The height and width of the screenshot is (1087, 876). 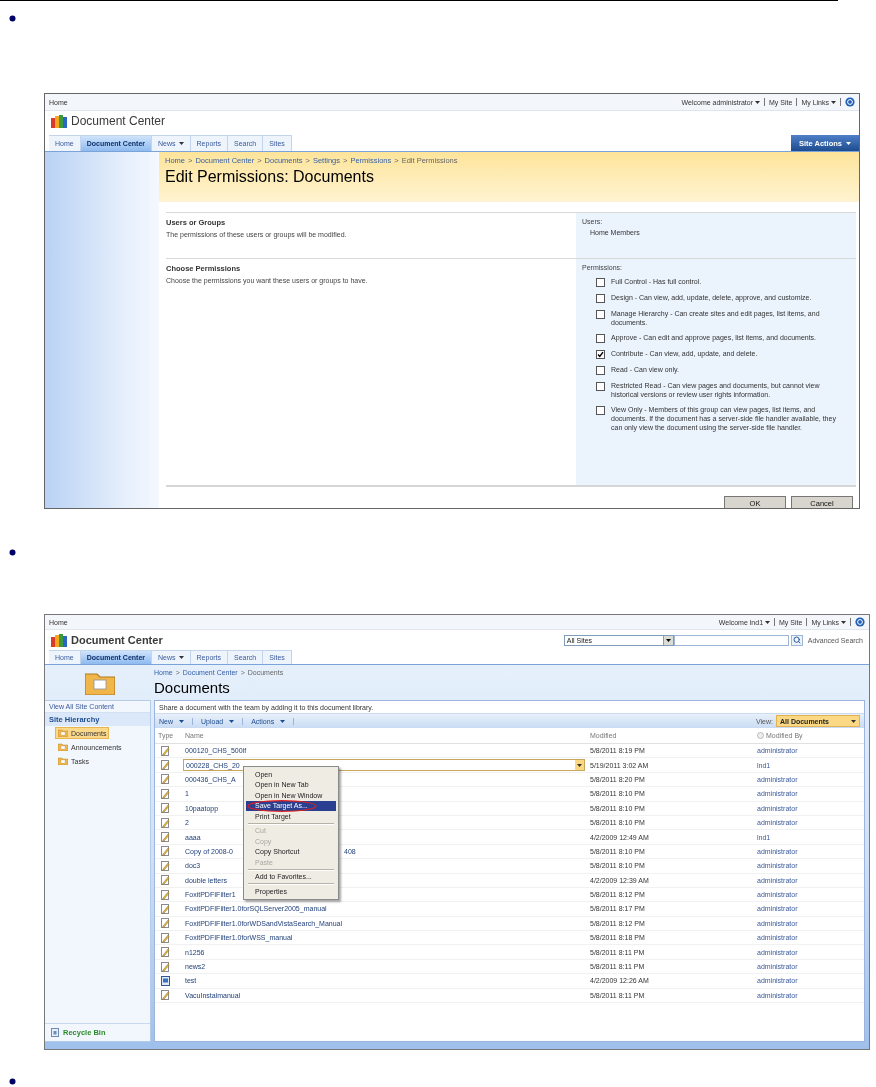 I want to click on search-button, so click(x=796, y=640).